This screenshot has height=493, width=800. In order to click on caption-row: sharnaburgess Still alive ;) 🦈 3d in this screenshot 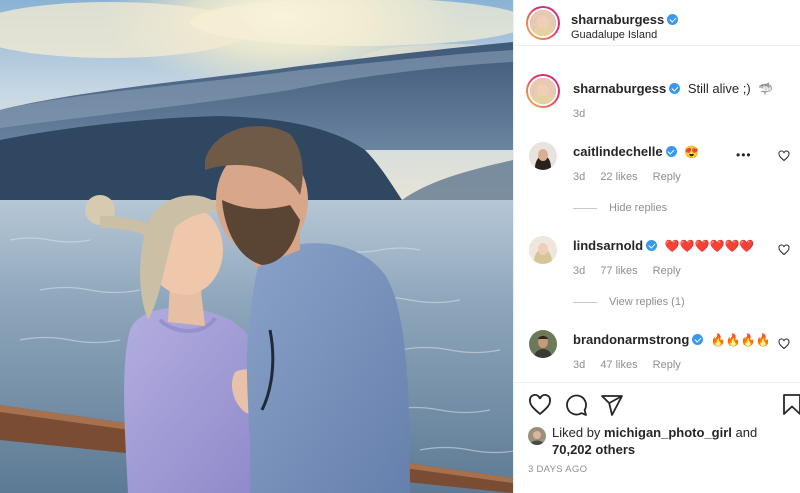, I will do `click(657, 97)`.